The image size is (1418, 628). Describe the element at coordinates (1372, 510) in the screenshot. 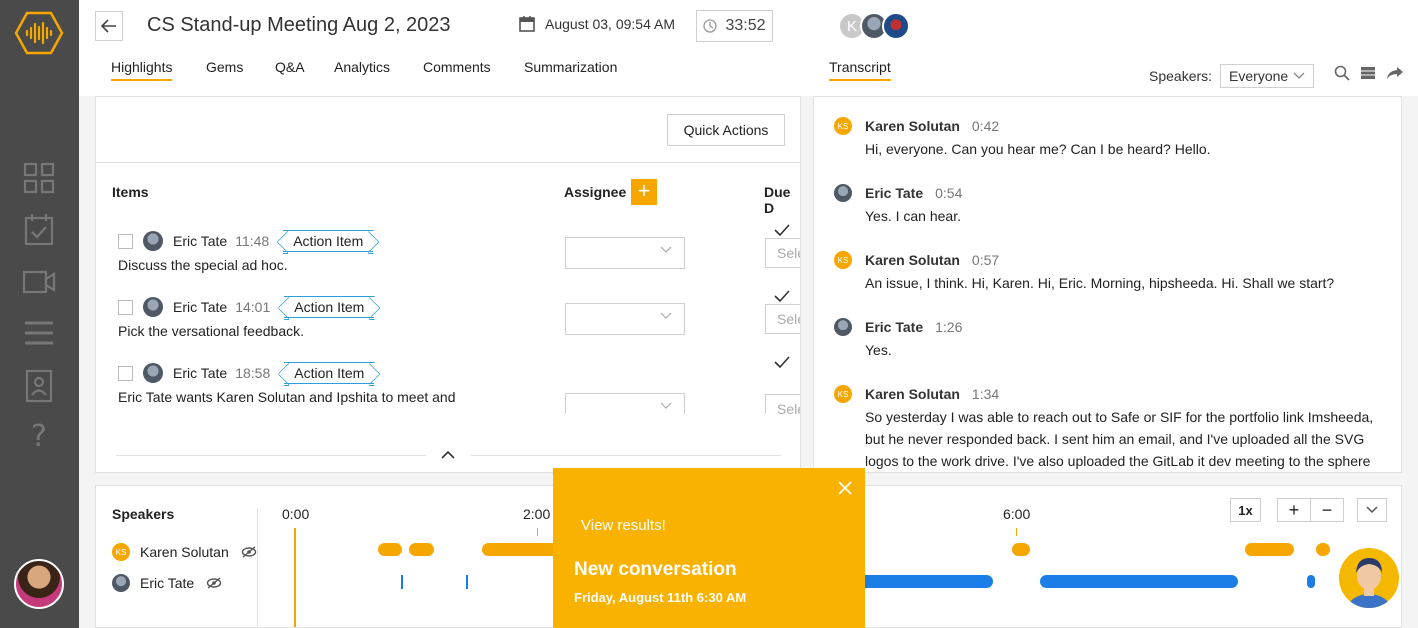

I see `collapse-timeline-button` at that location.